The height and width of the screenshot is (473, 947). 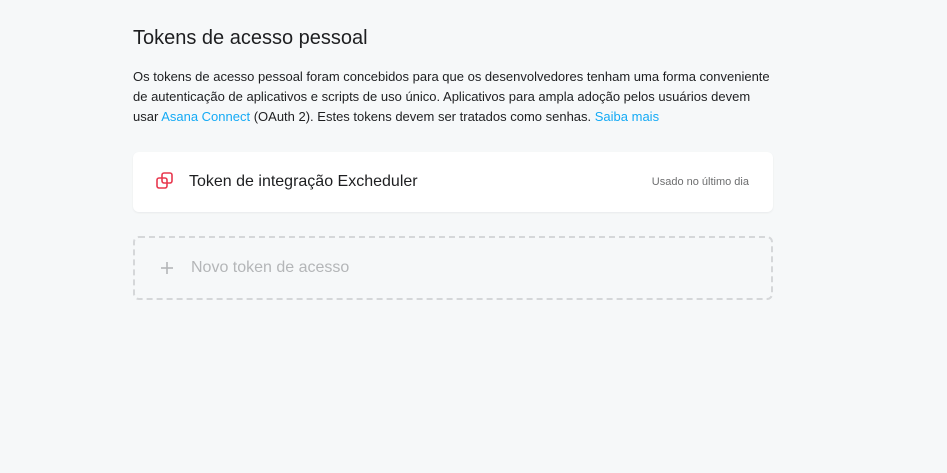 I want to click on new-access-token-label: Novo token de acesso, so click(x=270, y=267).